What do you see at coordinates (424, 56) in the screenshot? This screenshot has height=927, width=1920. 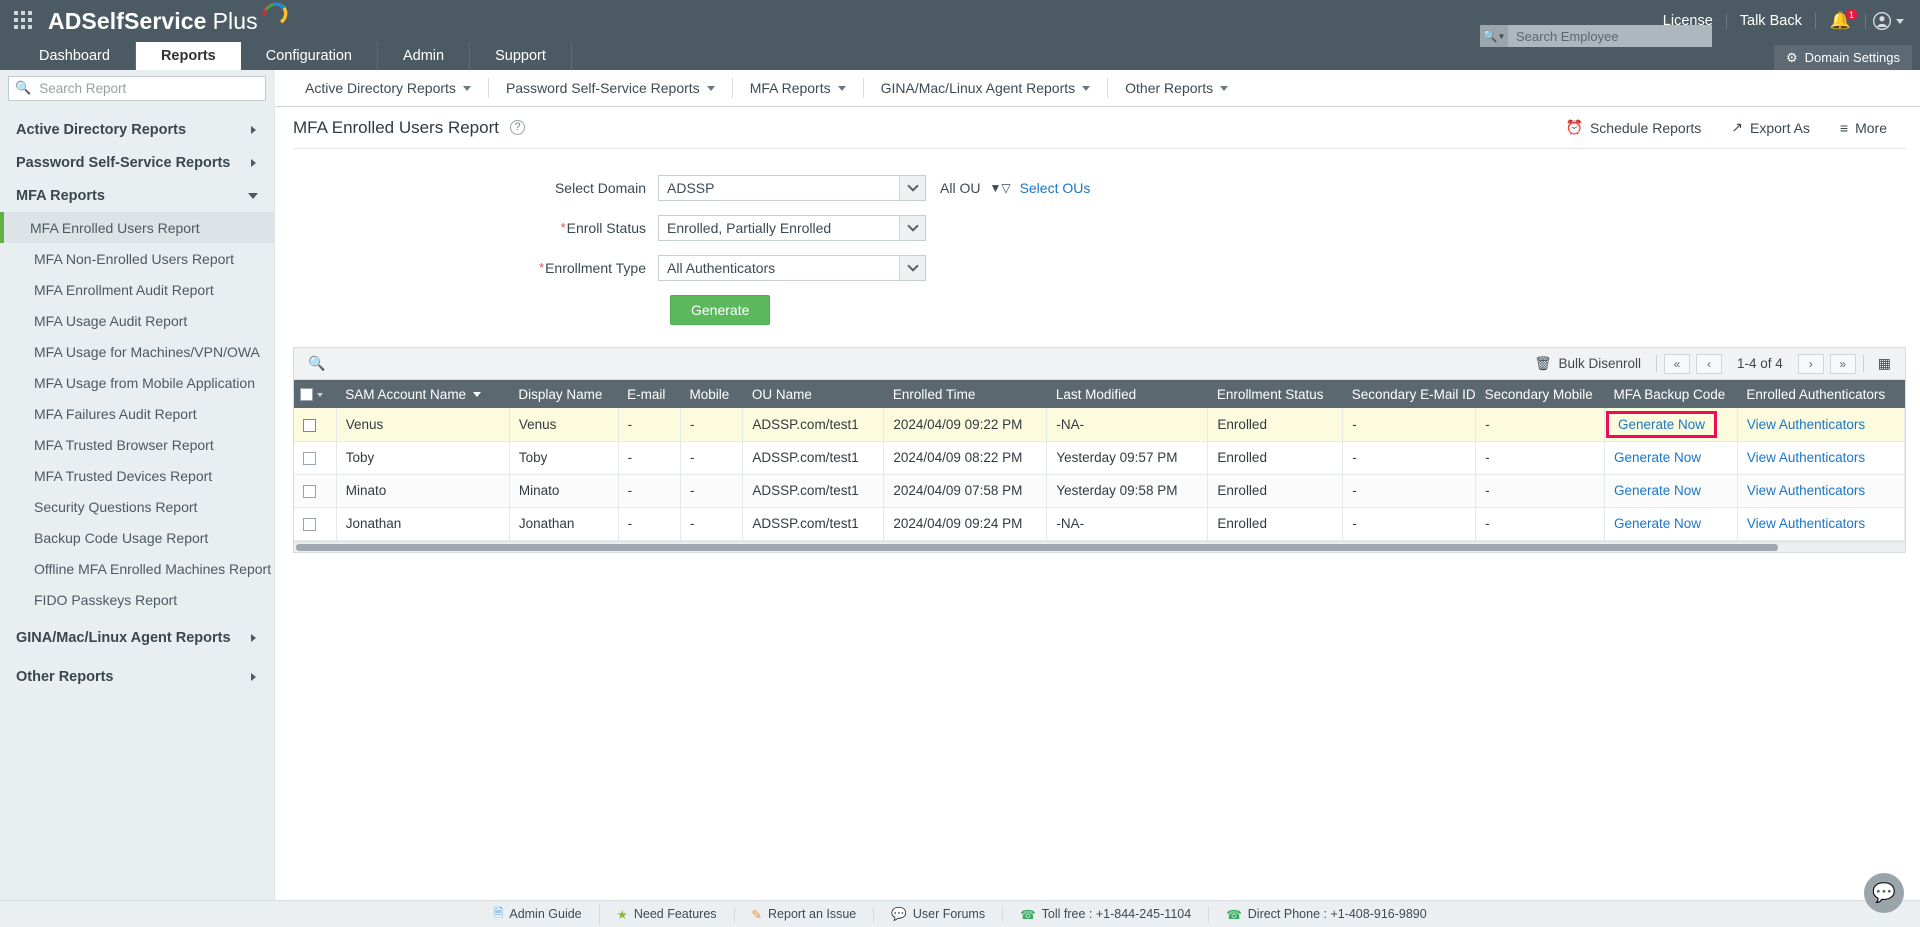 I see `tab-admin: Admin` at bounding box center [424, 56].